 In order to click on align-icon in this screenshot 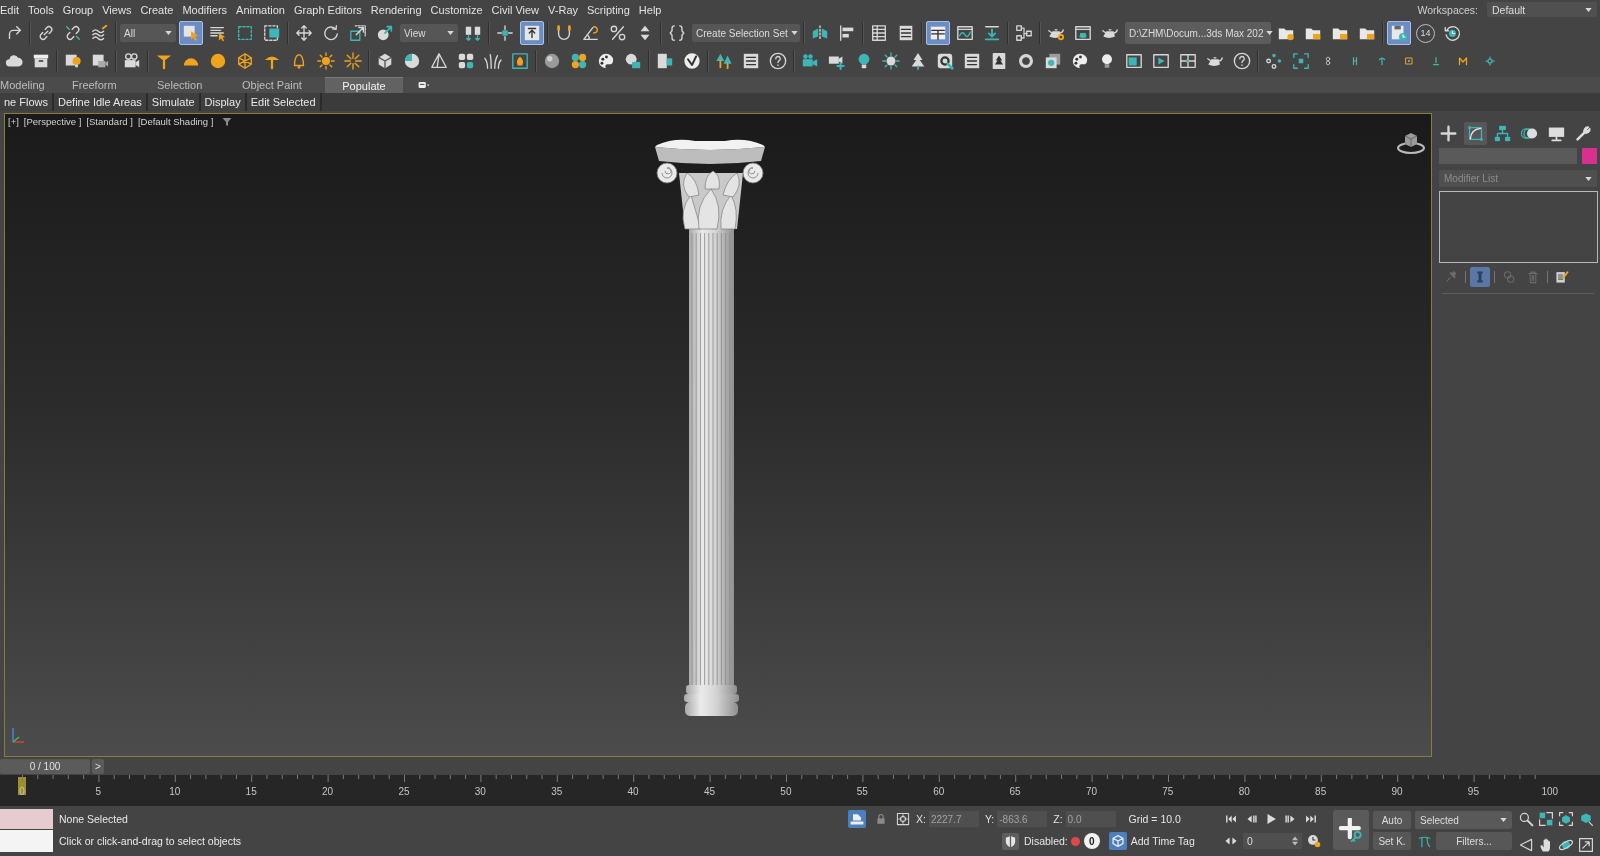, I will do `click(847, 33)`.